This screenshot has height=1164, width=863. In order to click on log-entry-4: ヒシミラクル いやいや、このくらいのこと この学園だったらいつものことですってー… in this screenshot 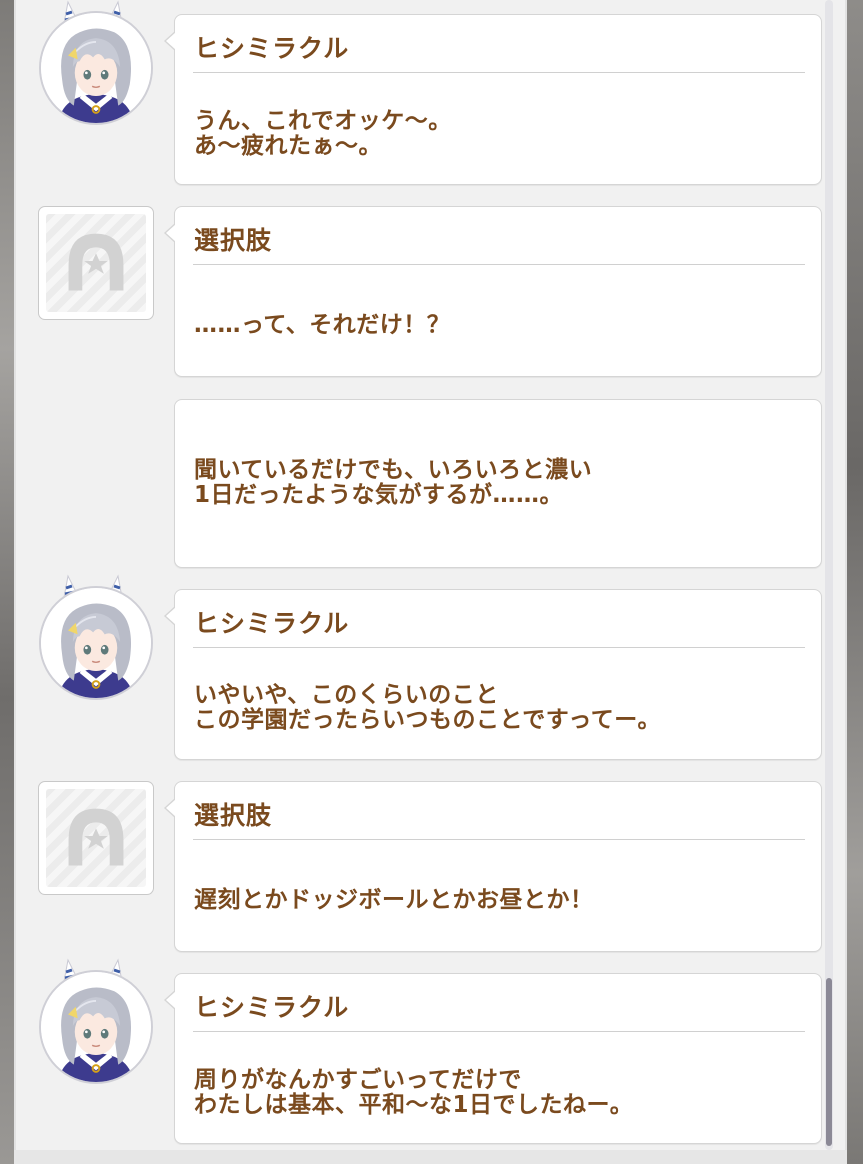, I will do `click(493, 674)`.